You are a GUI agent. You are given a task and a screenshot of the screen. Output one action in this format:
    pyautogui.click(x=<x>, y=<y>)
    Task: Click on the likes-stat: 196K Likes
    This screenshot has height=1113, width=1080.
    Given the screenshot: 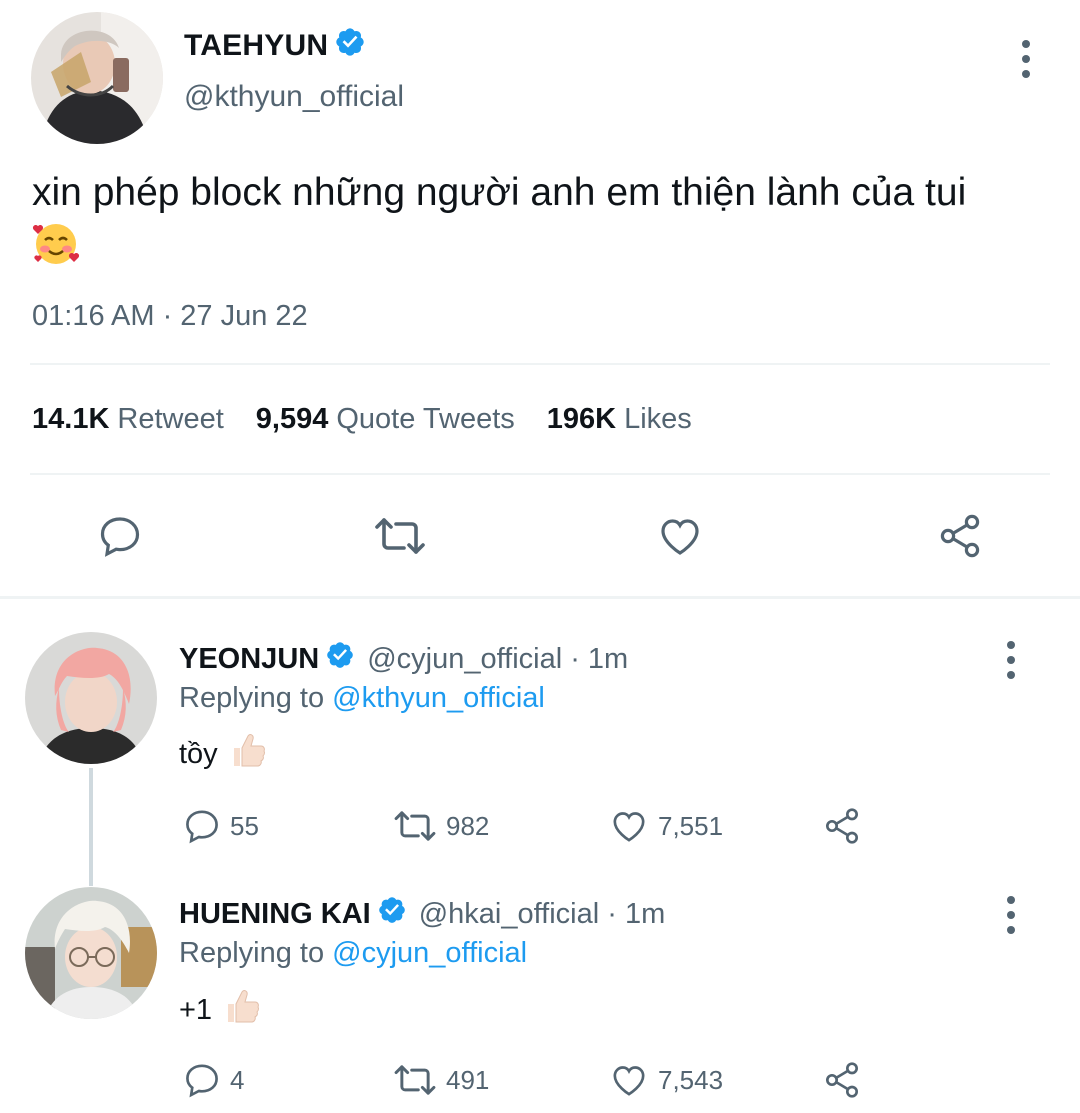 What is the action you would take?
    pyautogui.click(x=619, y=419)
    